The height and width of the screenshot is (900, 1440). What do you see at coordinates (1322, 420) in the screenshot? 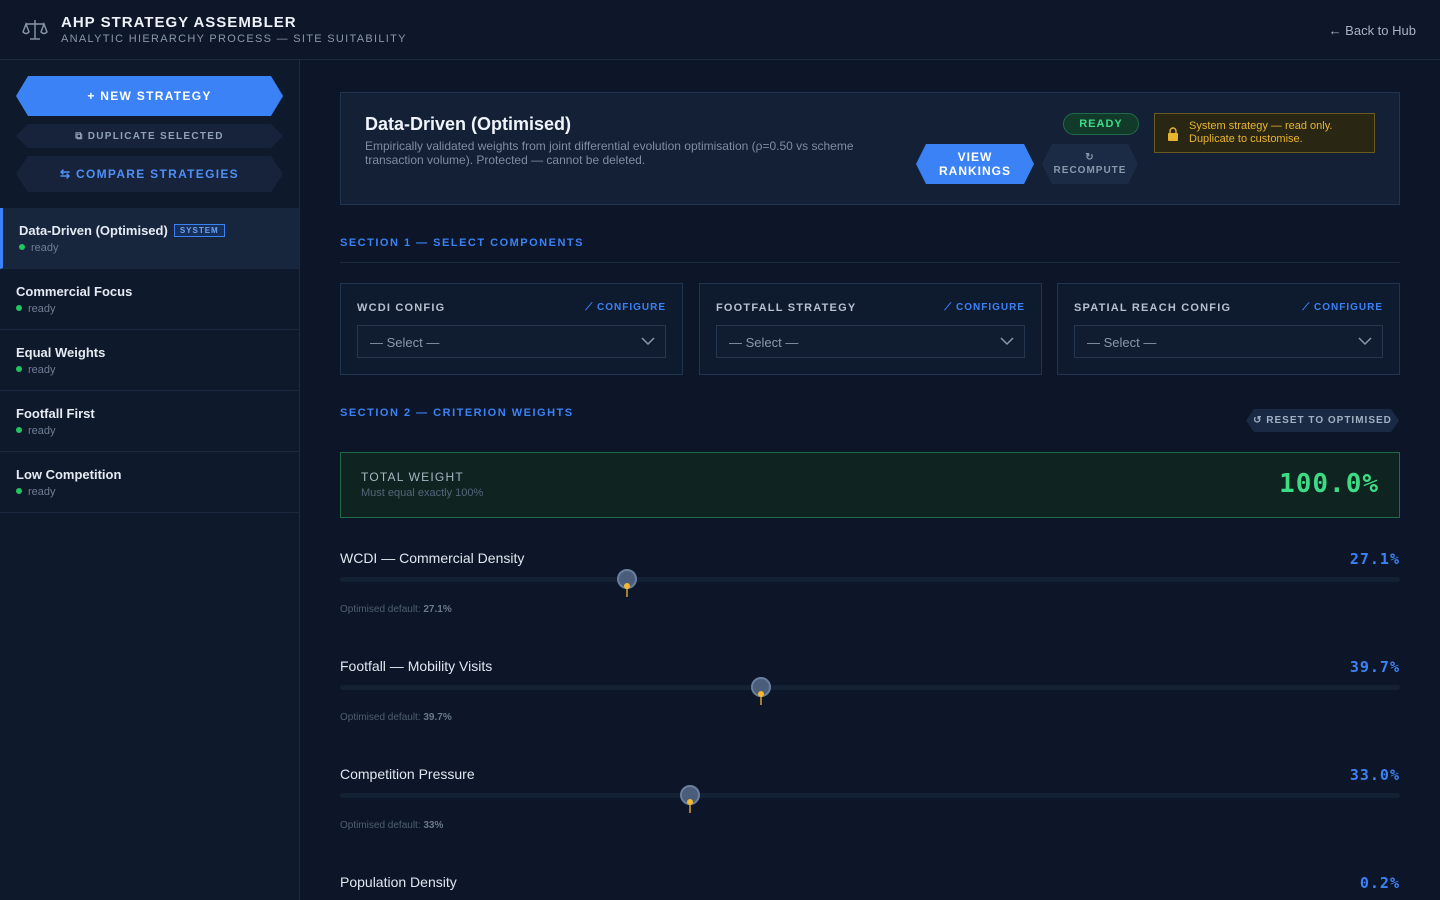
I see `reset-to-optimised-button: ↺ RESET TO OPTIMISED` at bounding box center [1322, 420].